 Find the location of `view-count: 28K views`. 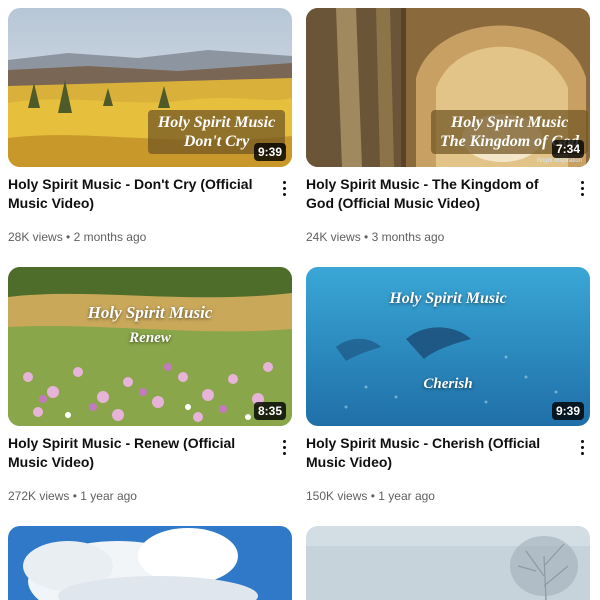

view-count: 28K views is located at coordinates (35, 237).